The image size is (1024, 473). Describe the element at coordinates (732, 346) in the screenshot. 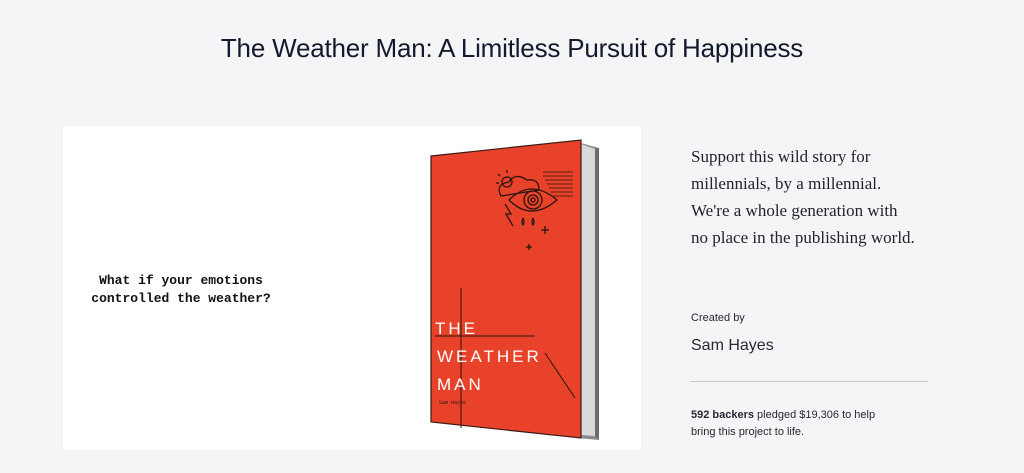

I see `creator-name-link: Sam Hayes` at that location.